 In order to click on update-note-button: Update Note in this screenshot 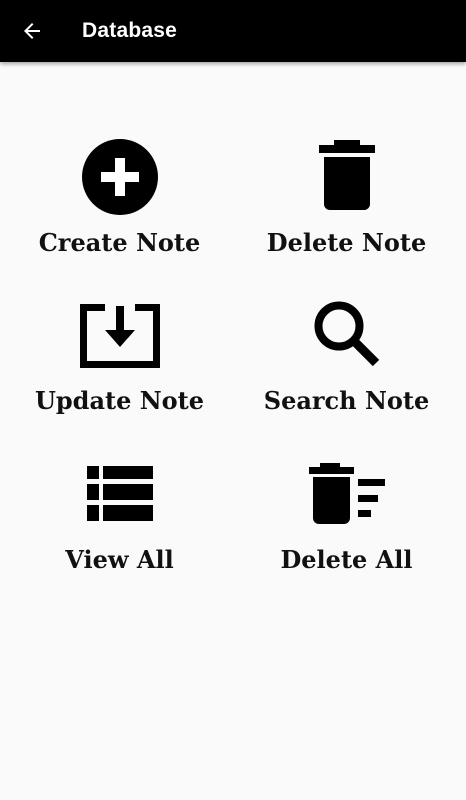, I will do `click(119, 369)`.